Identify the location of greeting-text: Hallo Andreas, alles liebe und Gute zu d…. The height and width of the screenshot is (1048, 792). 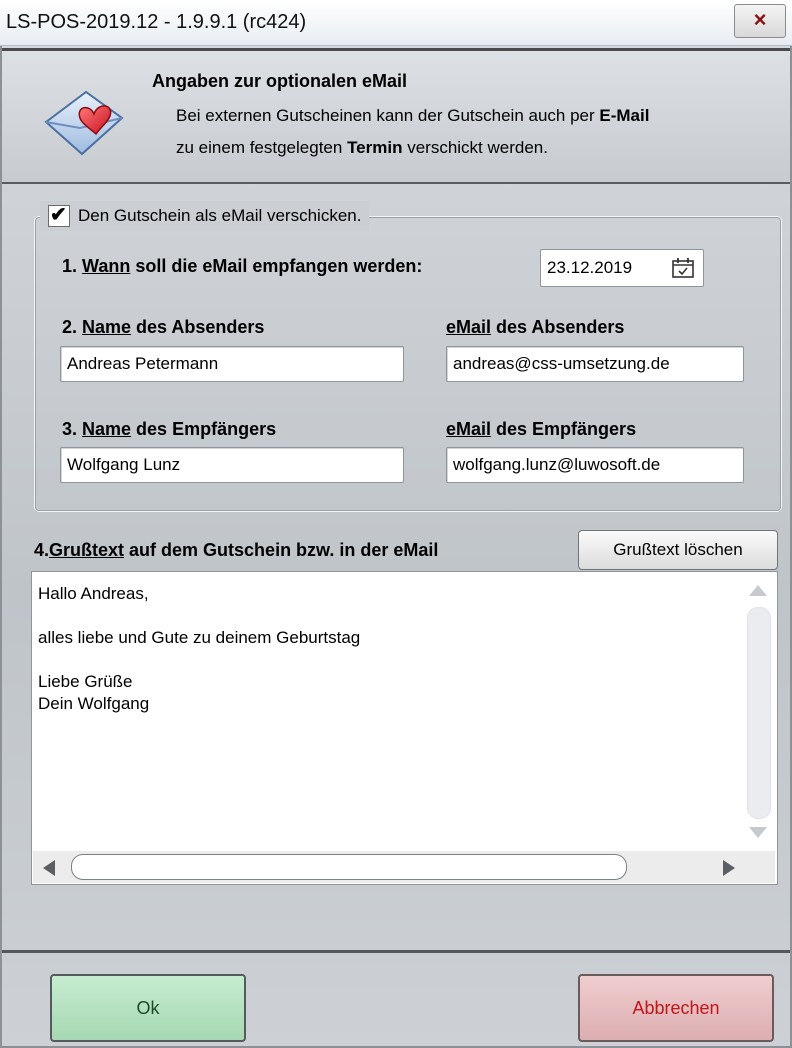
(388, 649).